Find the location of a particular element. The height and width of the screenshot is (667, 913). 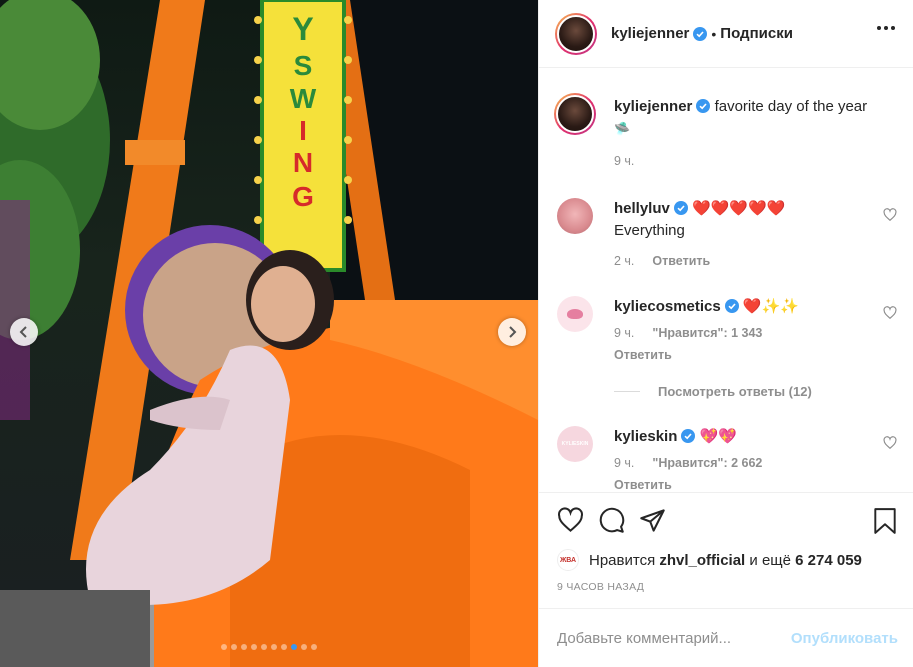

likes-count: 6 274 059 is located at coordinates (828, 560).